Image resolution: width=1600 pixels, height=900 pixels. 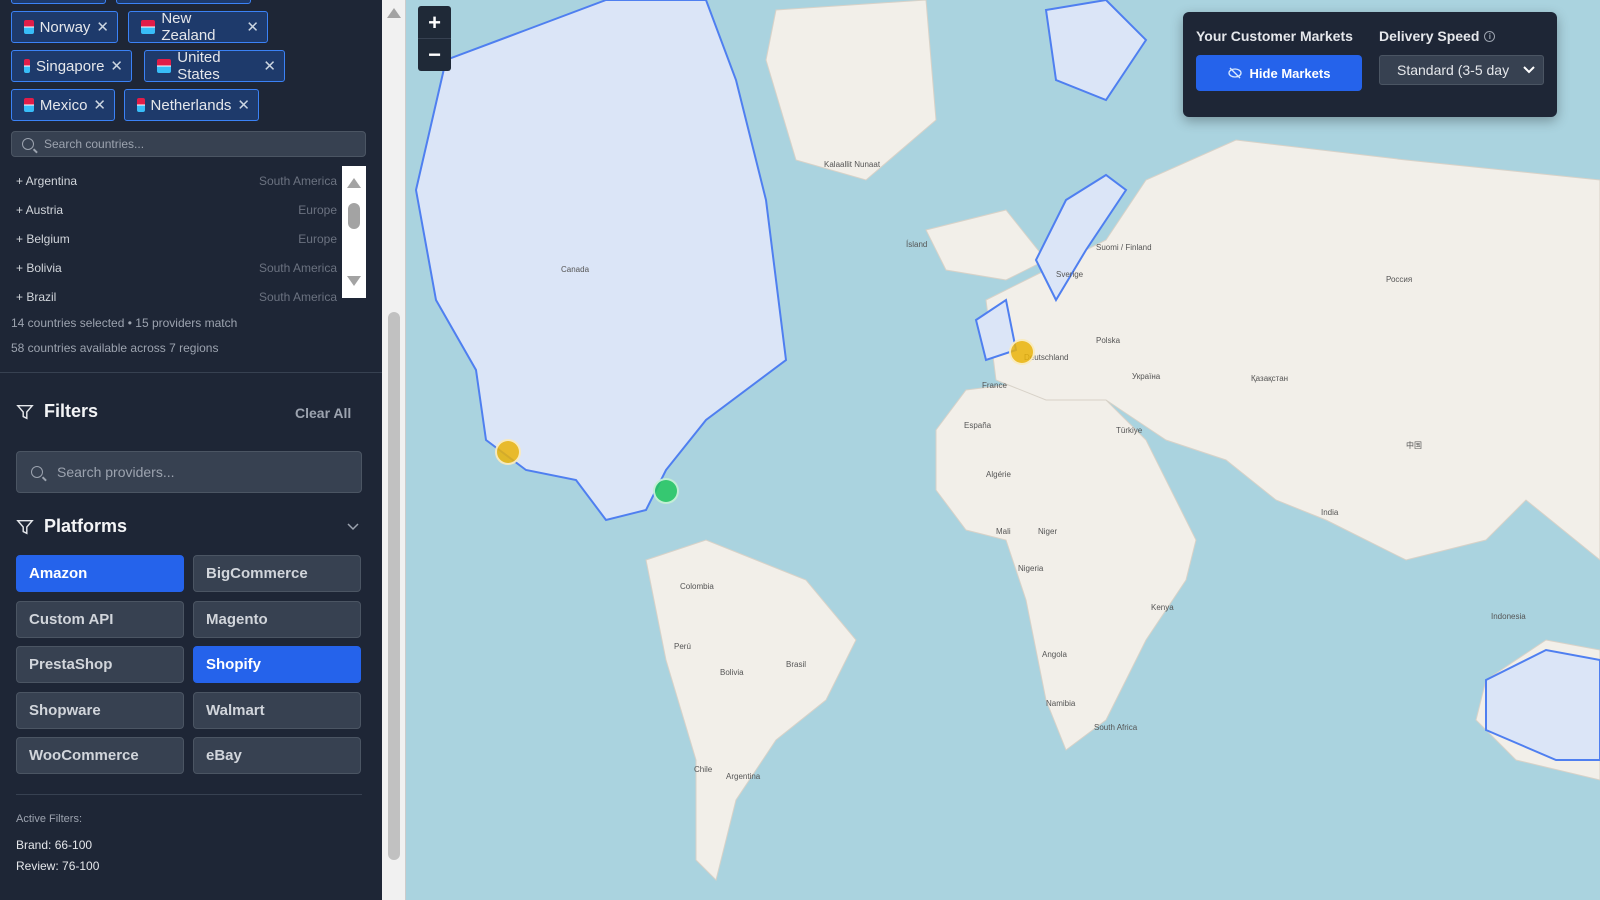 I want to click on map-label: India, so click(x=1330, y=512).